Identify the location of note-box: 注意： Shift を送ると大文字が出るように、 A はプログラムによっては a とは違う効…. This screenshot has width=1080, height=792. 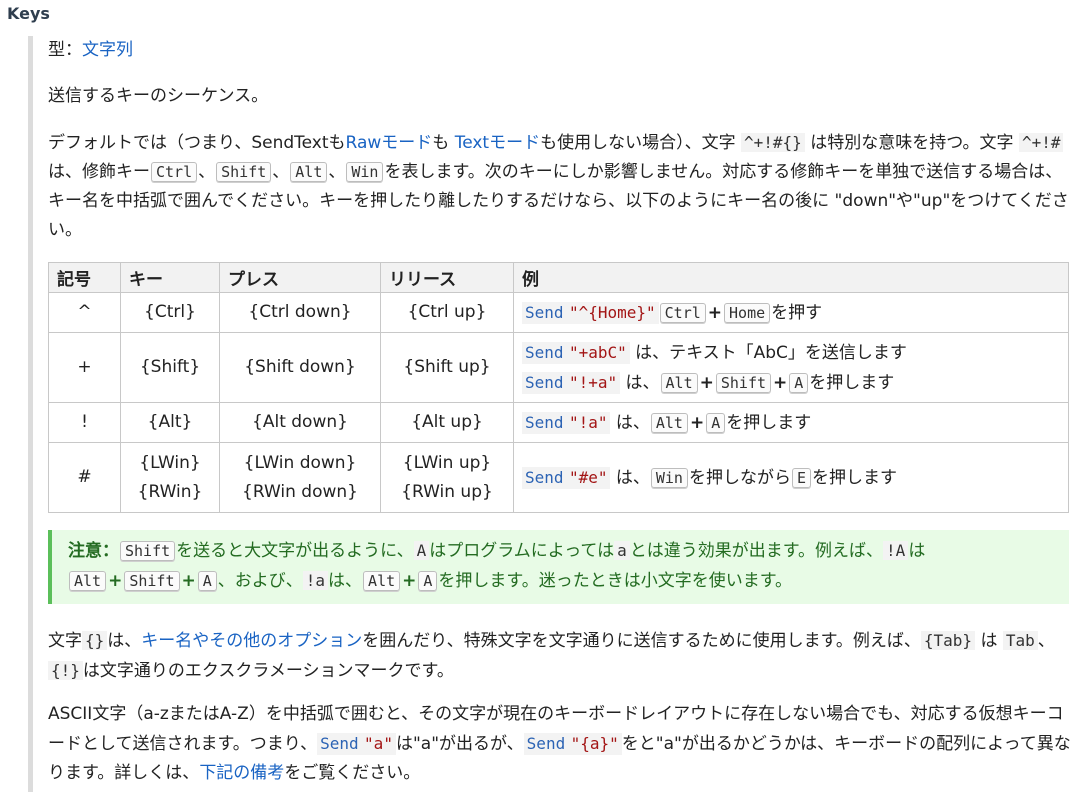
(558, 567).